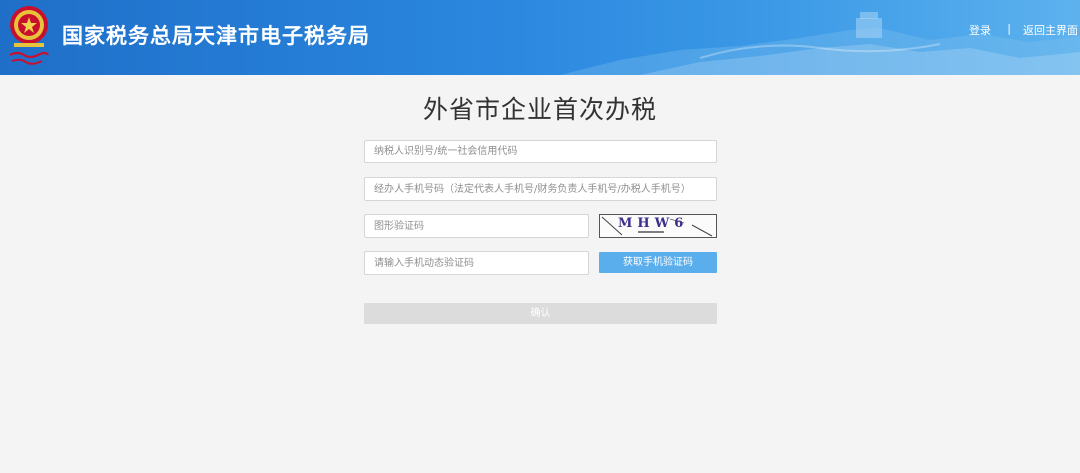 This screenshot has width=1080, height=473. I want to click on site-title: 国家税务总局天津市电子税务局, so click(216, 36).